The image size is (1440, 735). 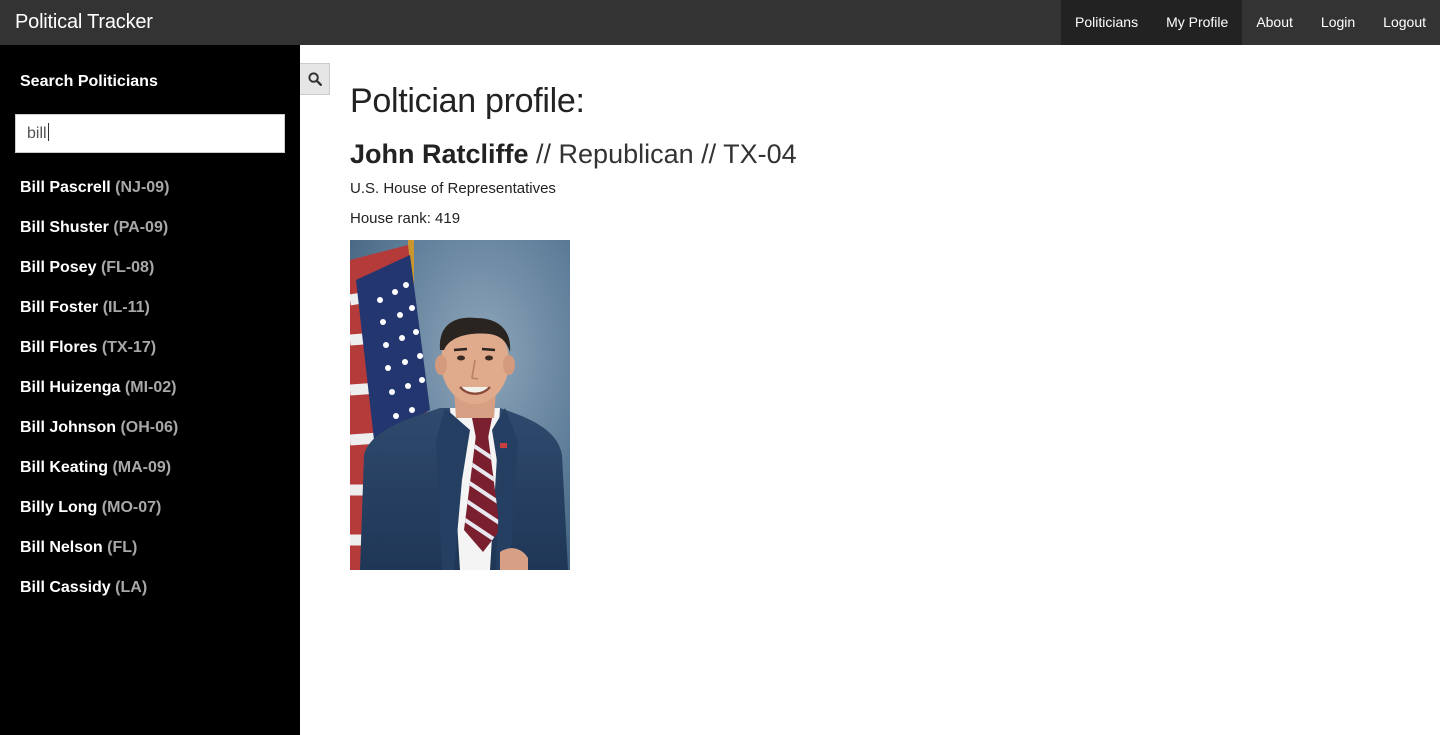 What do you see at coordinates (84, 22) in the screenshot?
I see `brand-logo: Political Tracker` at bounding box center [84, 22].